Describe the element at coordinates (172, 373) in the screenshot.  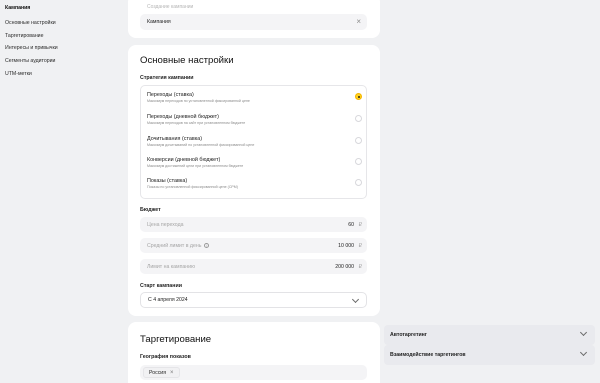
I see `remove-icon: ×` at that location.